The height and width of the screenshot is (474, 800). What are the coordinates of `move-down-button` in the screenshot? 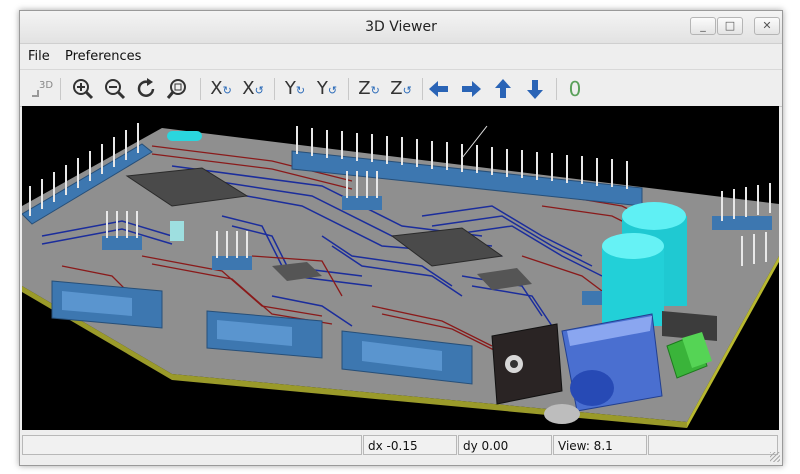 It's located at (535, 89).